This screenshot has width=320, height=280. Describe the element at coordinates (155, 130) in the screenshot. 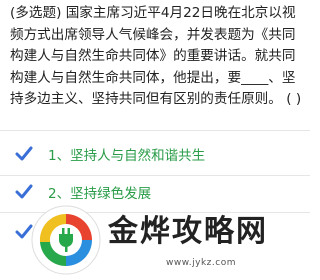

I see `divider` at that location.